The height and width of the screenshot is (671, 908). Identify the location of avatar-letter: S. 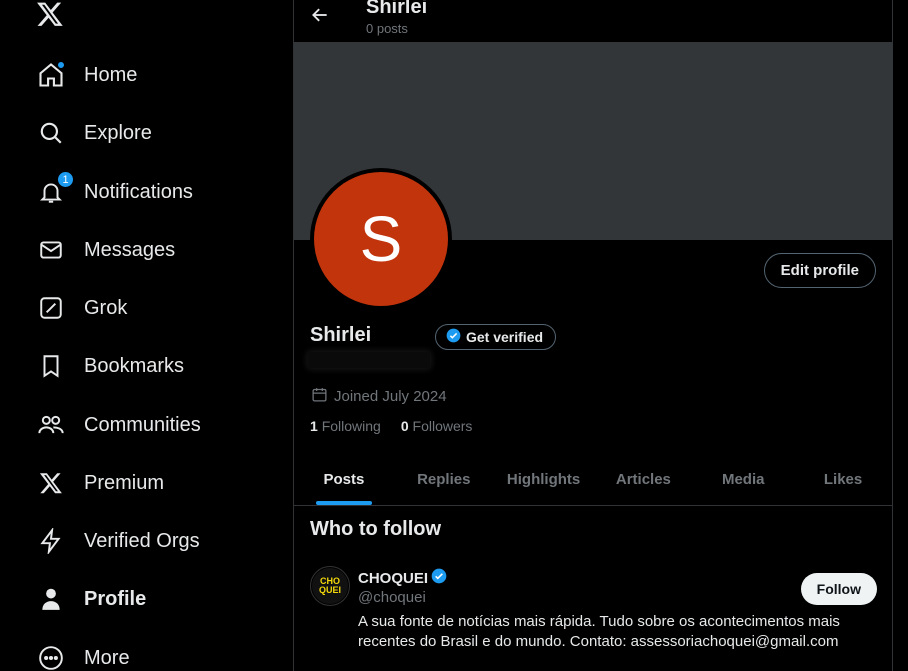
(381, 239).